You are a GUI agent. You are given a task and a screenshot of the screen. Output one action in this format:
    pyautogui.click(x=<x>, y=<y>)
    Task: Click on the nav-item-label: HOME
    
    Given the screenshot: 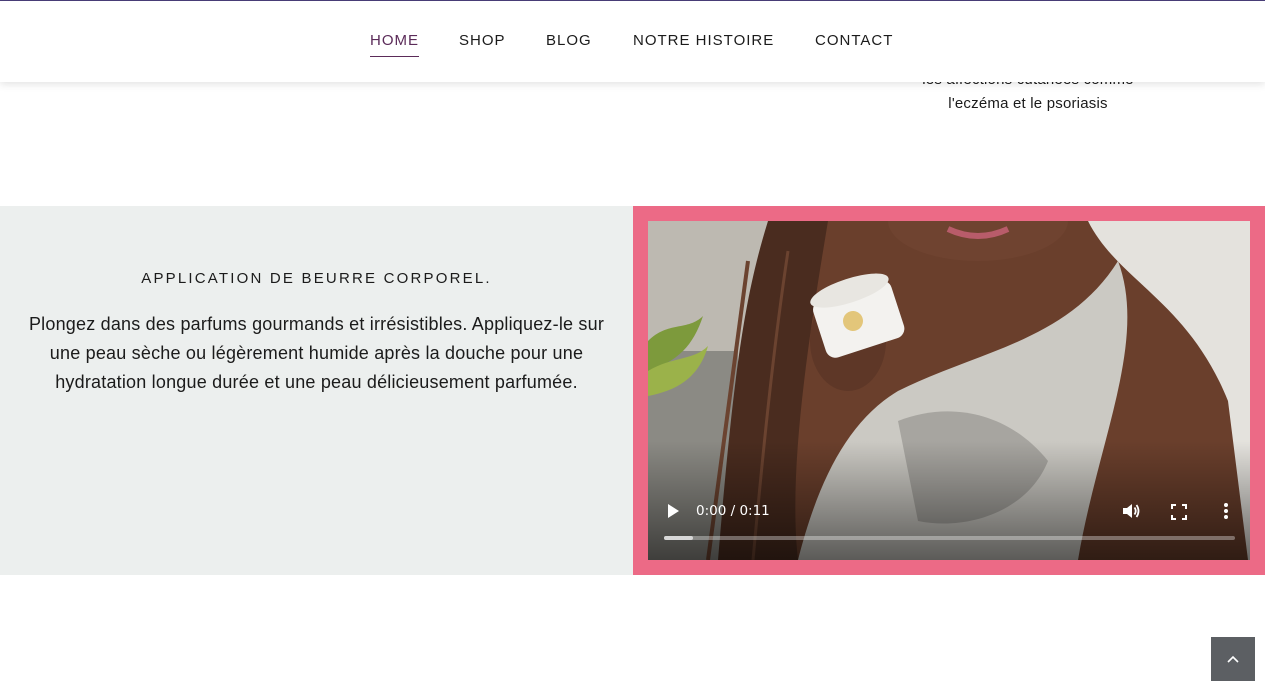 What is the action you would take?
    pyautogui.click(x=394, y=40)
    